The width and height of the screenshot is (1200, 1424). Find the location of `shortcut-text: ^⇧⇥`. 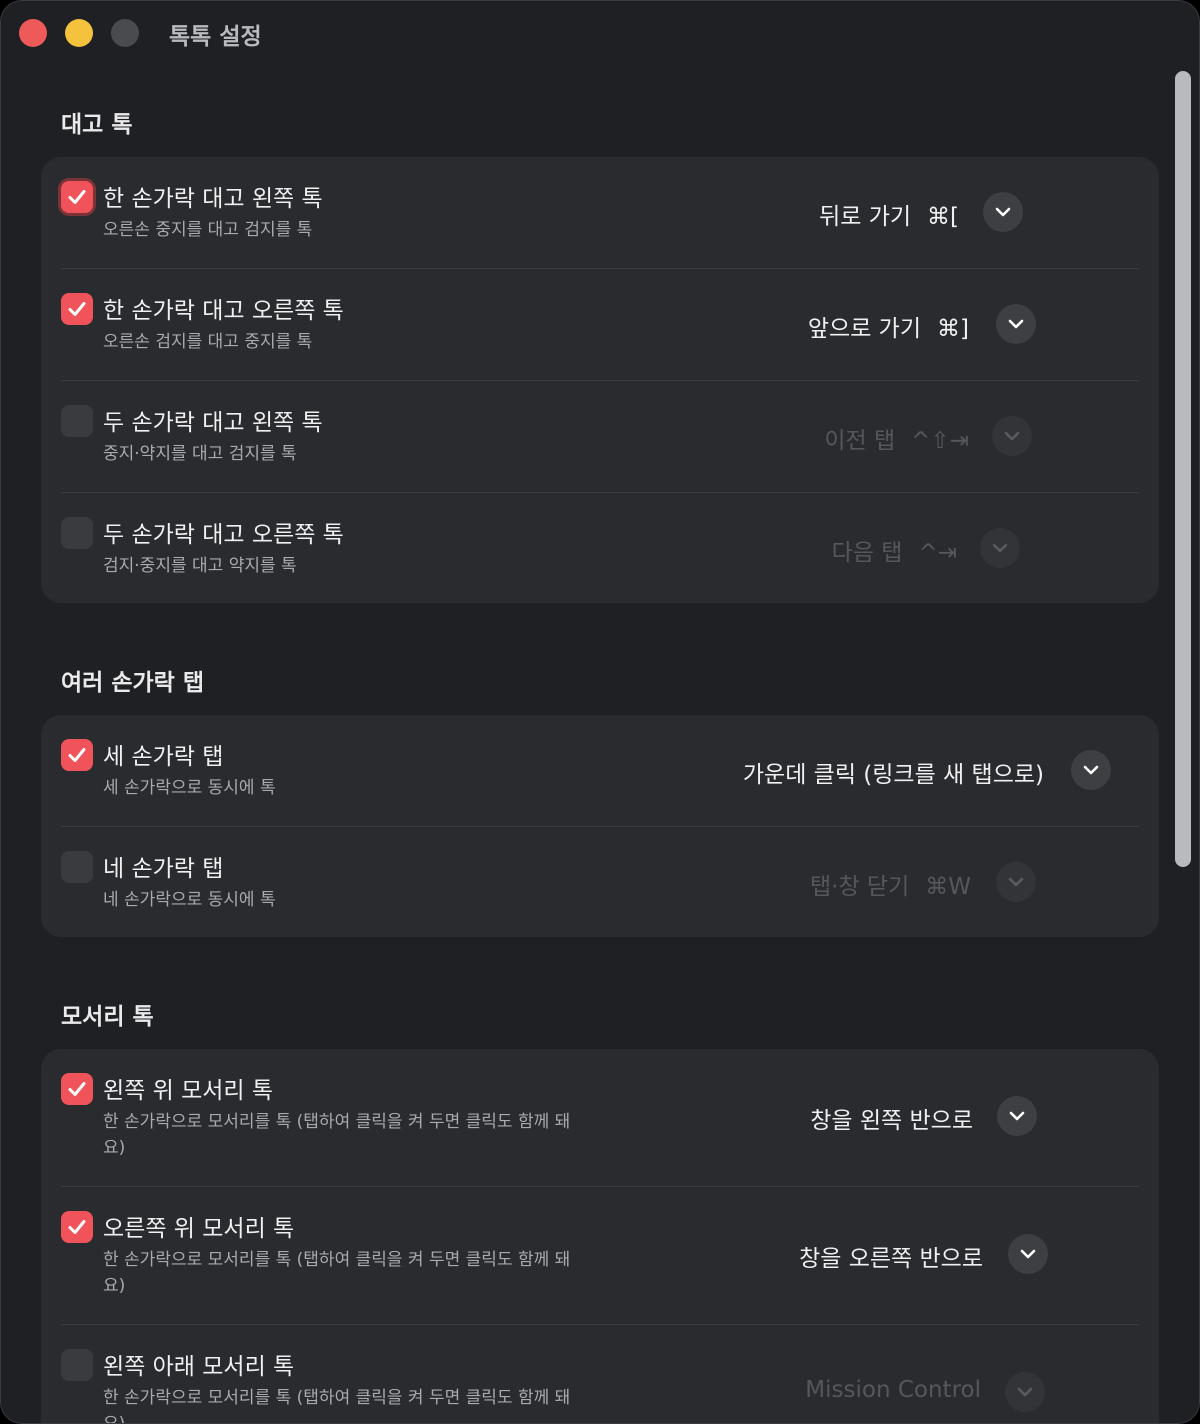

shortcut-text: ^⇧⇥ is located at coordinates (940, 441).